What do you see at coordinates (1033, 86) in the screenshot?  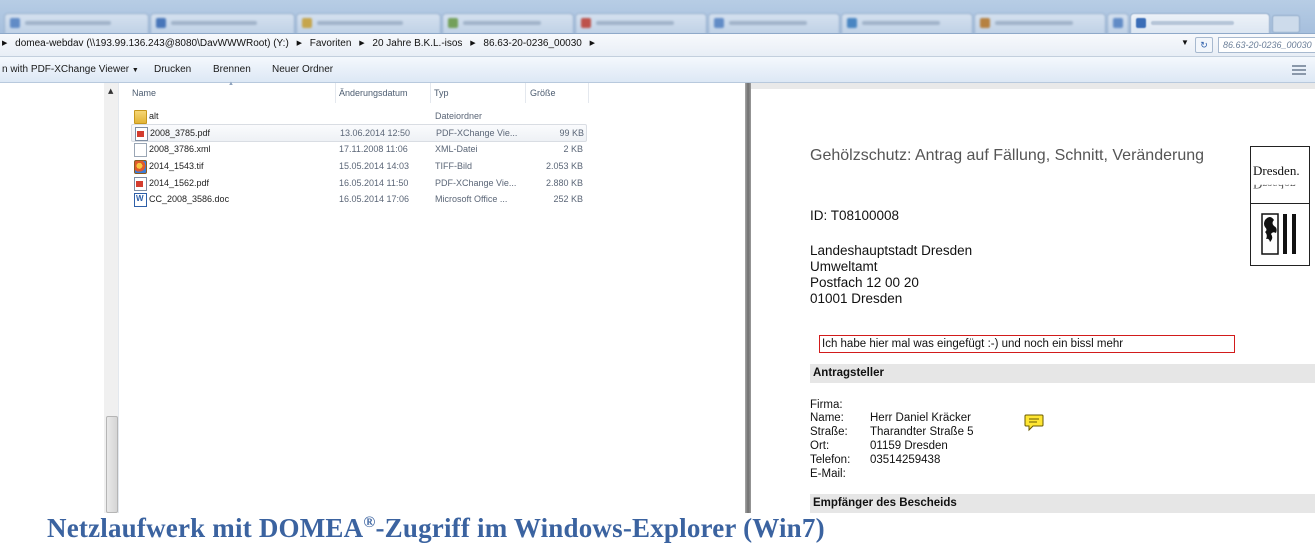 I see `preview-top-margin` at bounding box center [1033, 86].